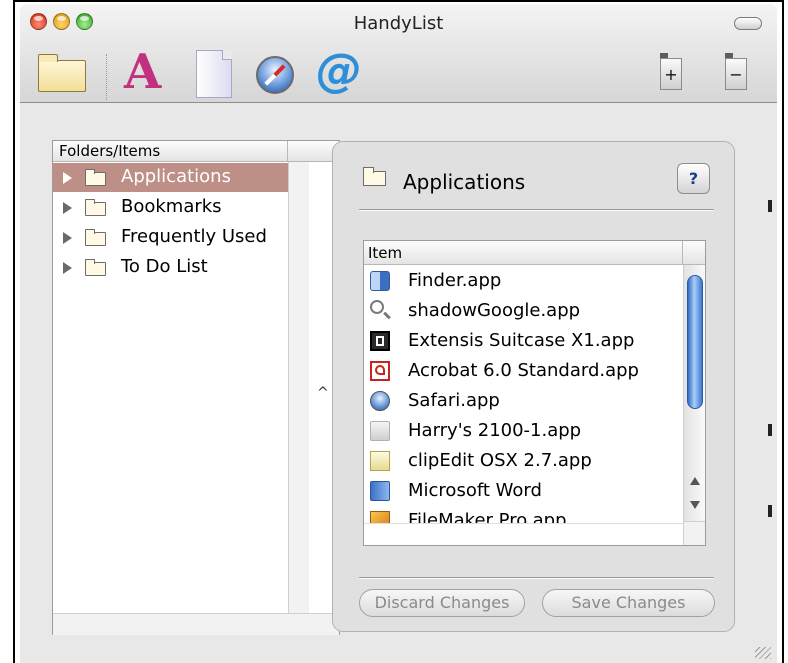 The height and width of the screenshot is (663, 788). What do you see at coordinates (339, 70) in the screenshot?
I see `email-icon: @` at bounding box center [339, 70].